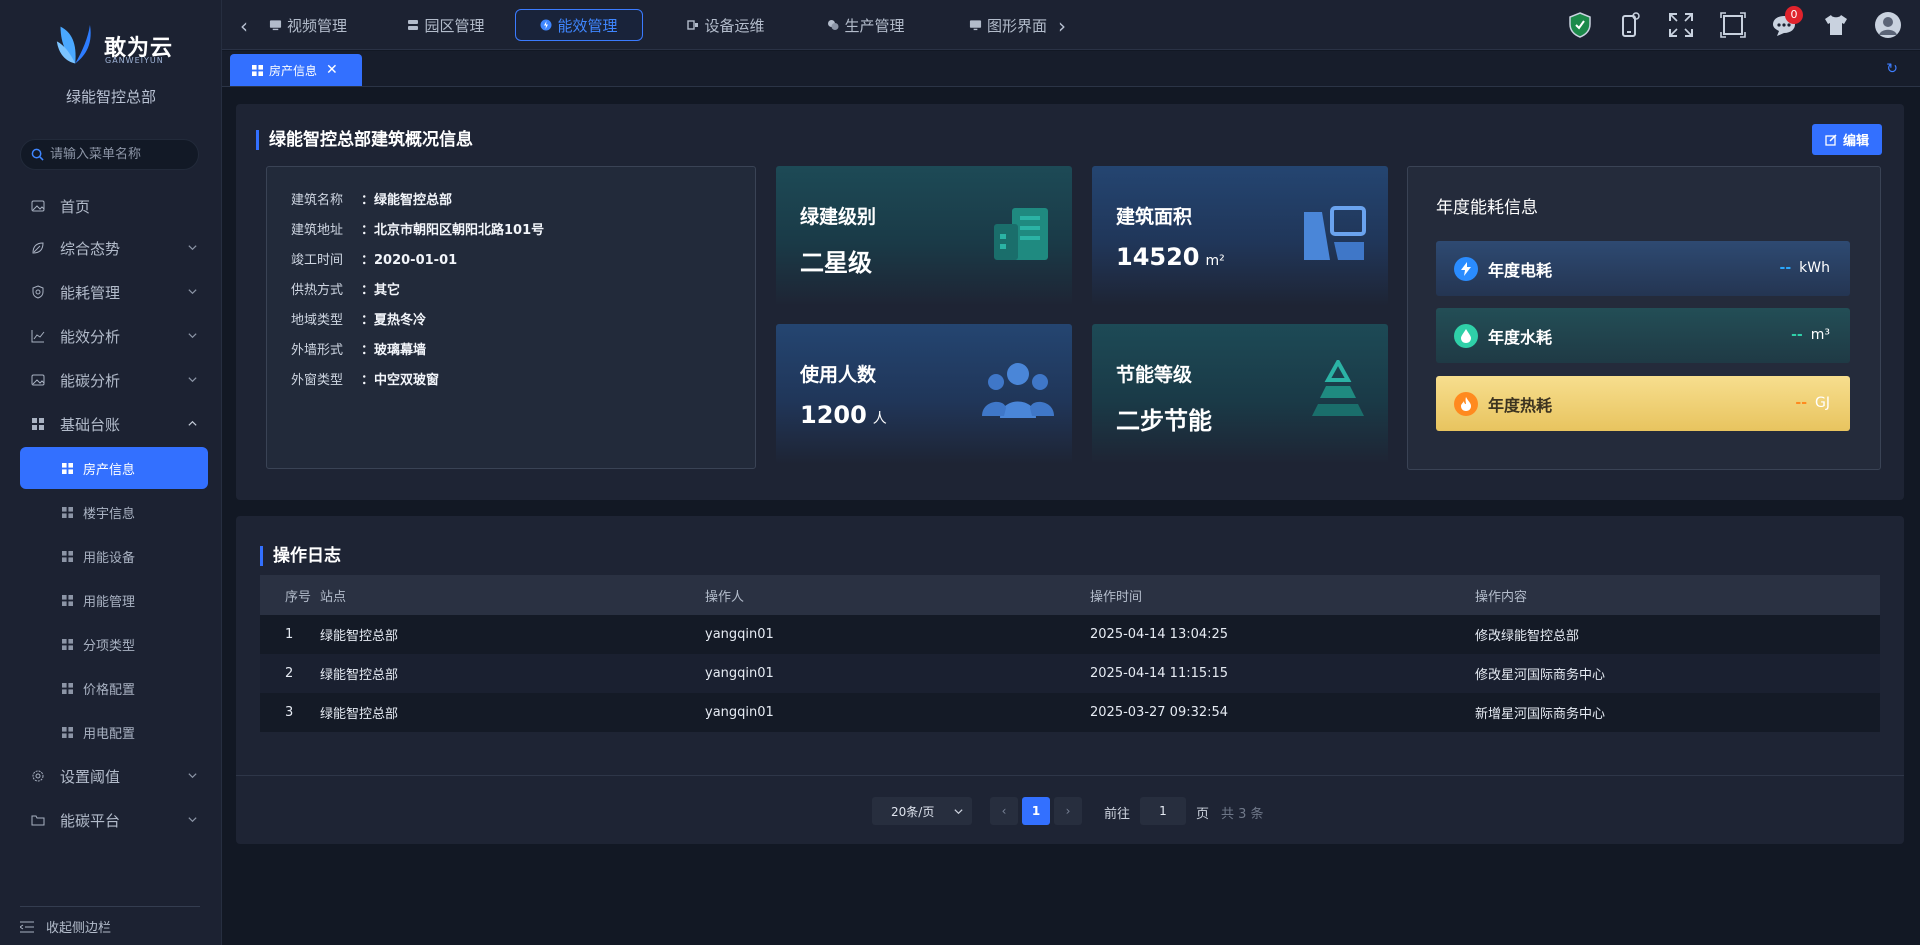 This screenshot has width=1920, height=945. I want to click on submenu-item-energy-use: 用能管理, so click(114, 600).